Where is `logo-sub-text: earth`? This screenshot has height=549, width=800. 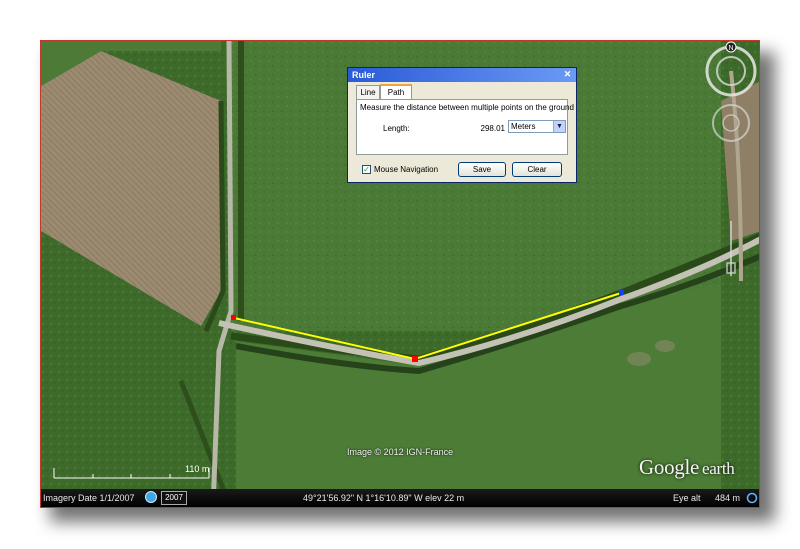 logo-sub-text: earth is located at coordinates (718, 468).